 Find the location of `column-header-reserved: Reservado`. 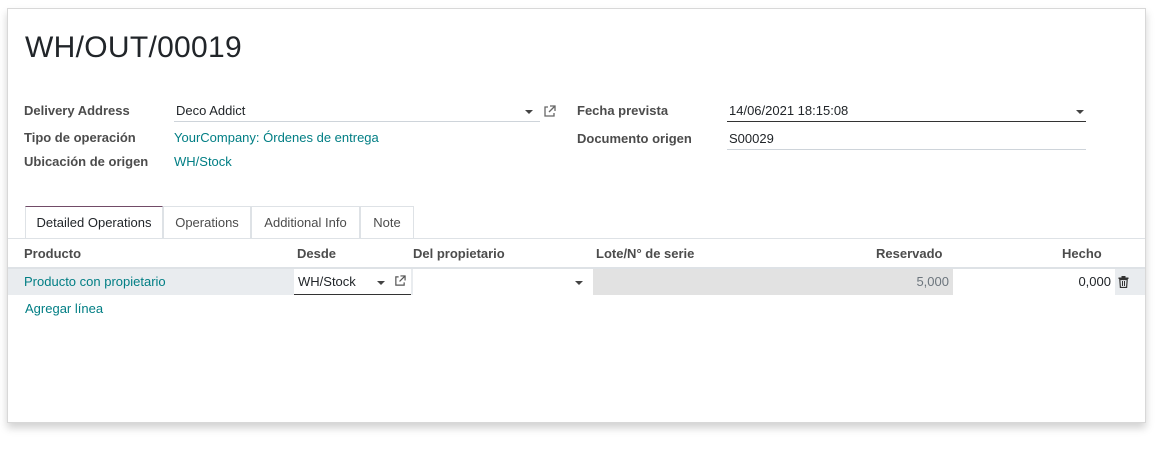

column-header-reserved: Reservado is located at coordinates (909, 253).